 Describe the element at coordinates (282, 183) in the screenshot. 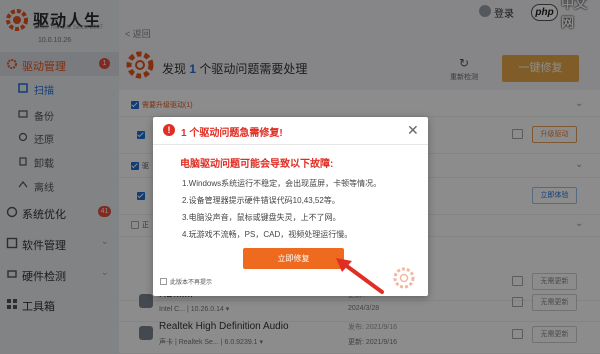

I see `issue-line: 1.Windows系统运行不稳定，会出现蓝屏，卡顿等情况。` at that location.